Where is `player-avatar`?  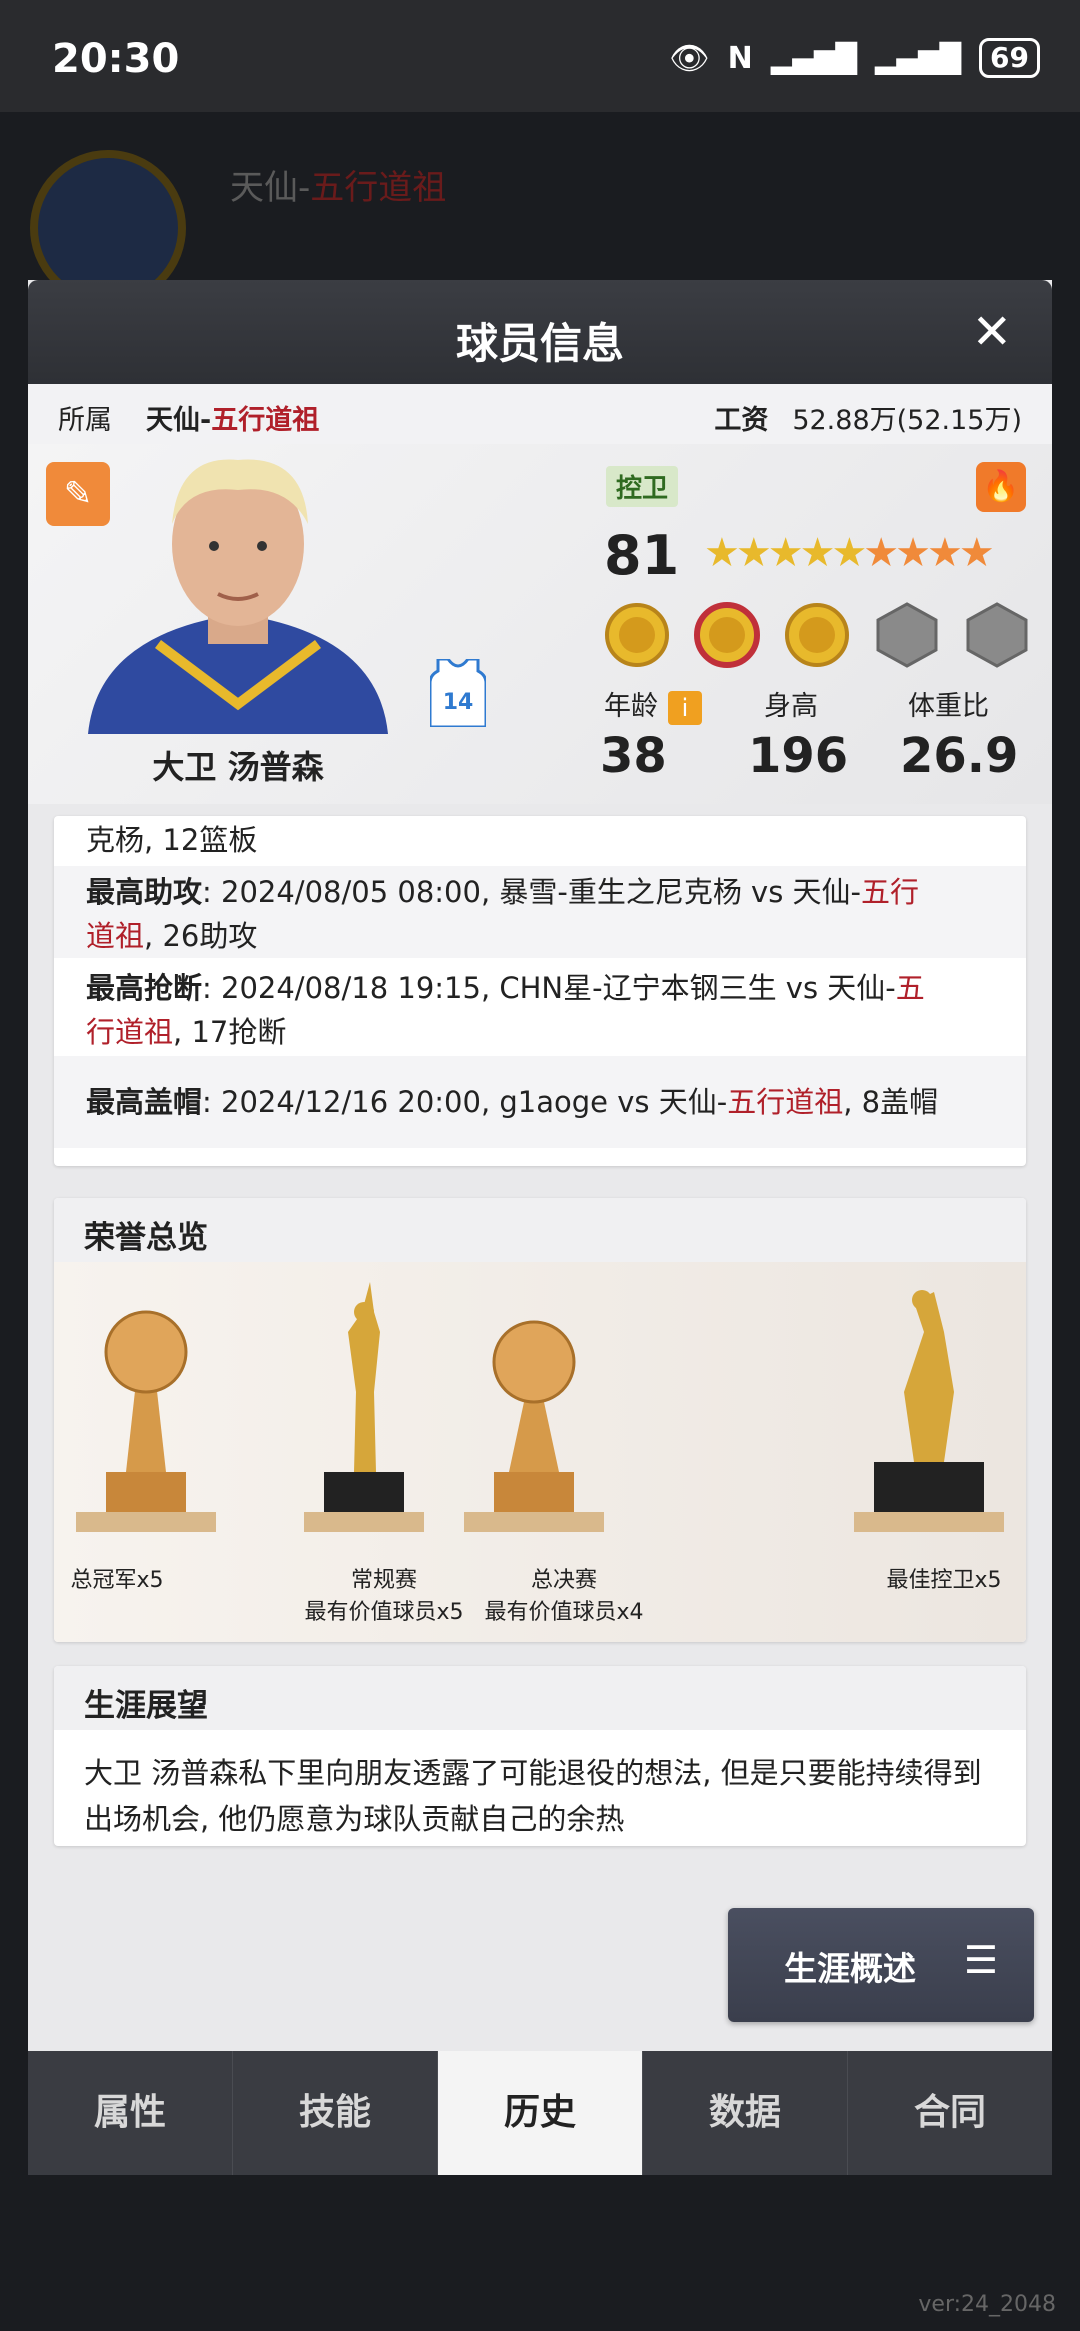
player-avatar is located at coordinates (238, 596).